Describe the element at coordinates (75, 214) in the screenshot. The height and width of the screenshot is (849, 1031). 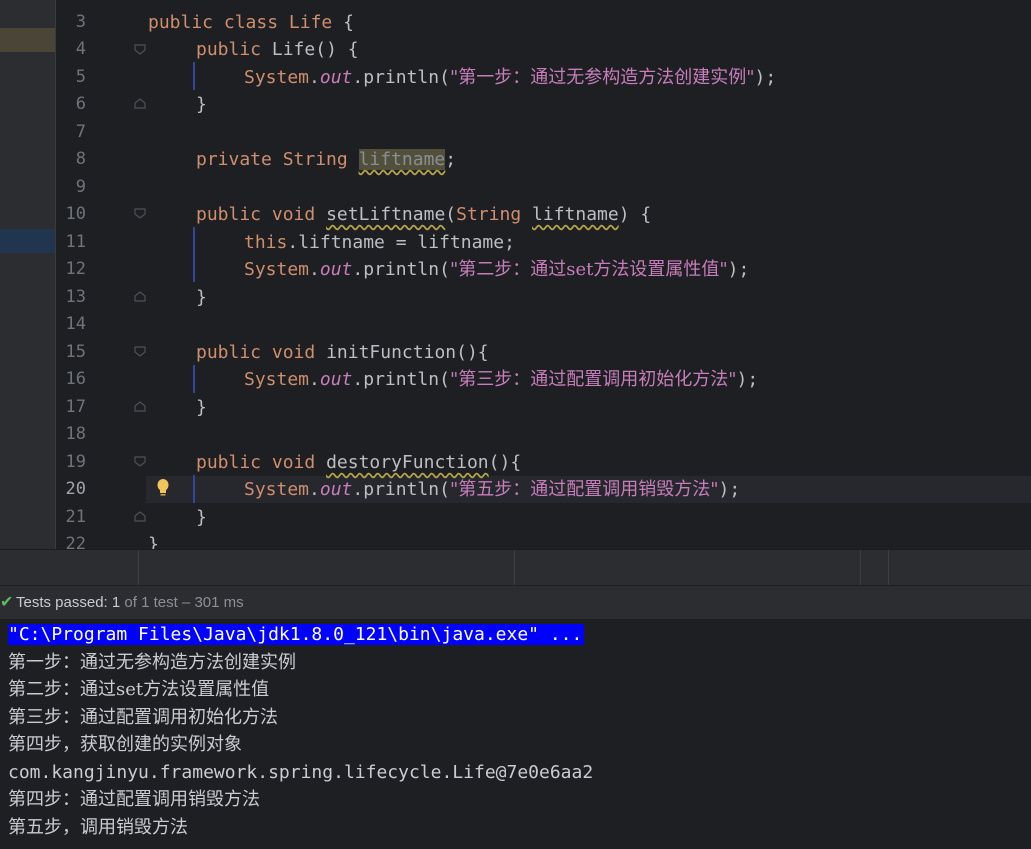
I see `line-number: 10` at that location.